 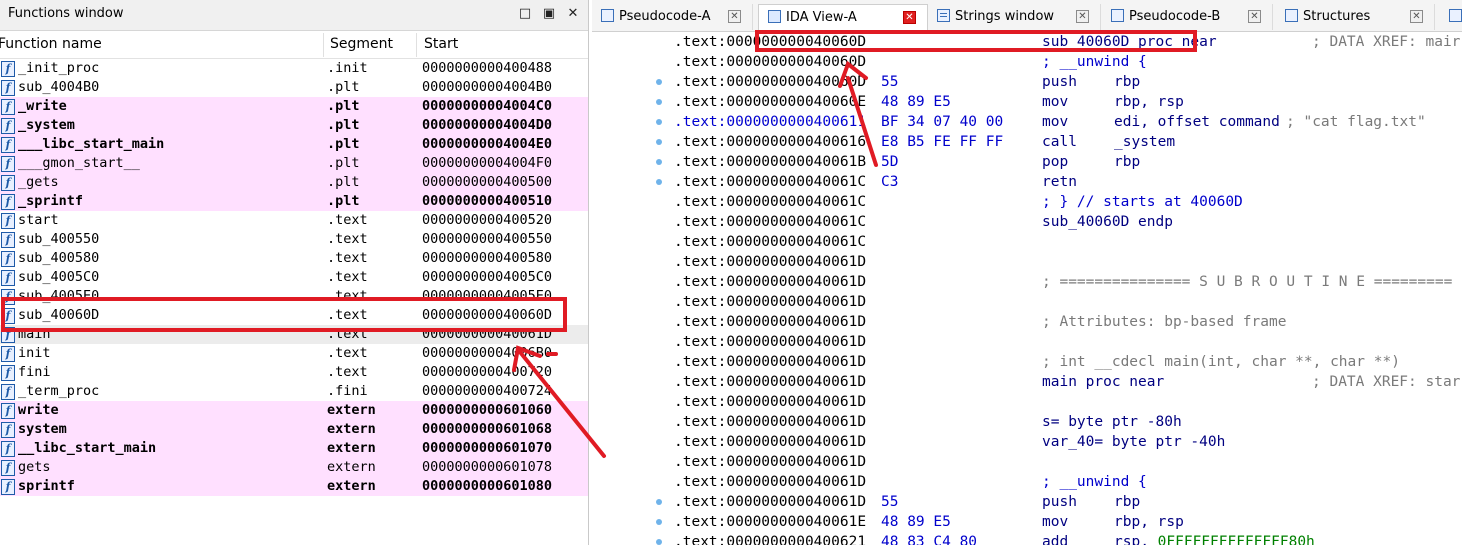 What do you see at coordinates (890, 162) in the screenshot?
I see `opcode-bytes: 5D` at bounding box center [890, 162].